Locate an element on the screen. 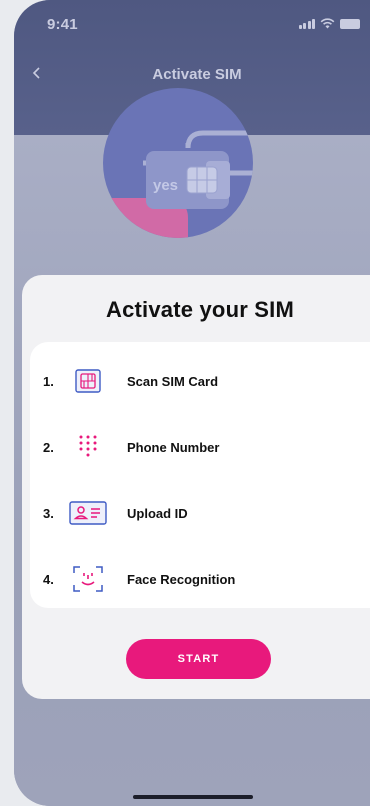 This screenshot has width=370, height=806. step-label: Face Recognition is located at coordinates (181, 579).